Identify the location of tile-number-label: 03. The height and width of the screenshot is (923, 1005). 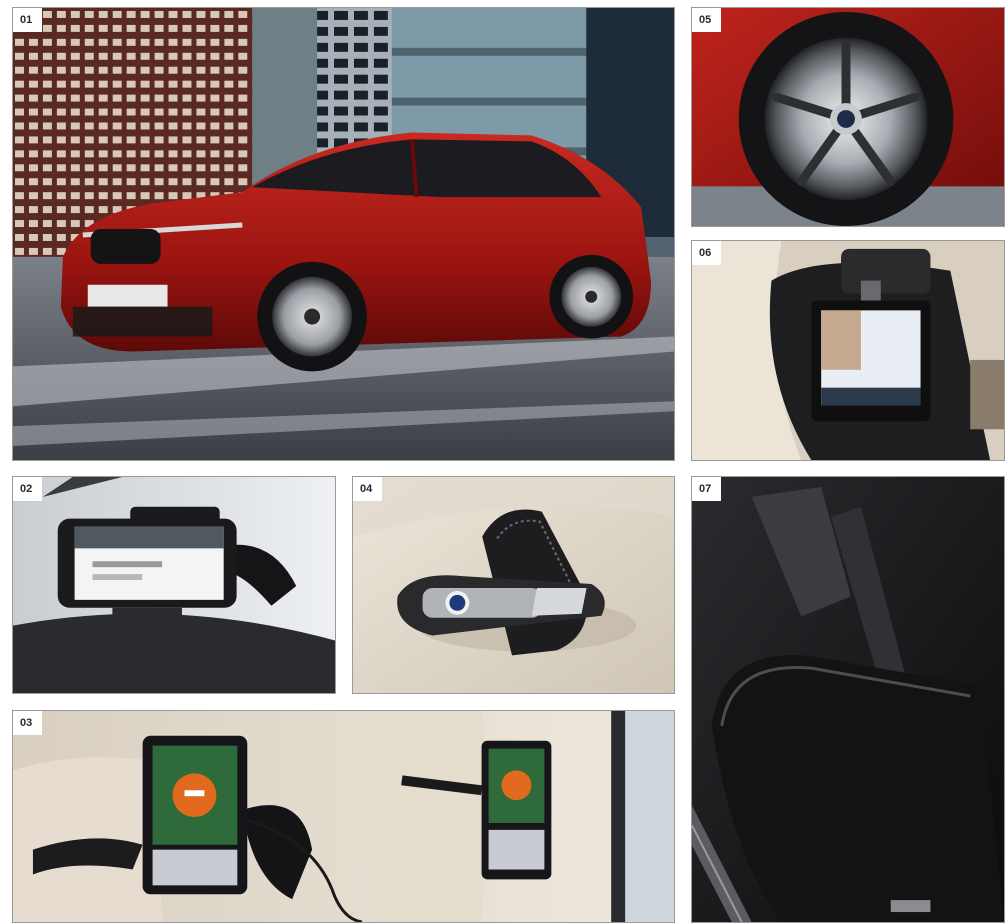
(28, 723).